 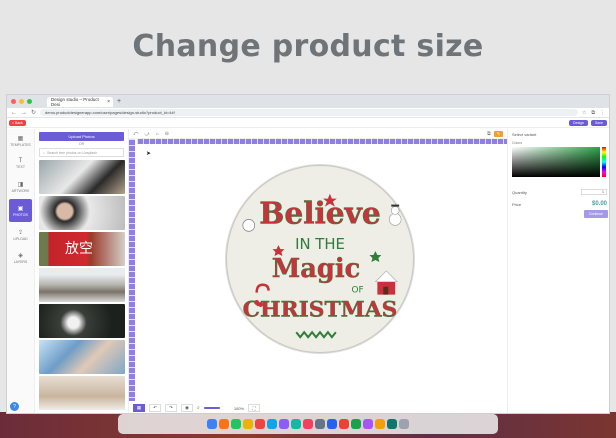 What do you see at coordinates (20, 210) in the screenshot?
I see `rail-photos: ▣ Photos` at bounding box center [20, 210].